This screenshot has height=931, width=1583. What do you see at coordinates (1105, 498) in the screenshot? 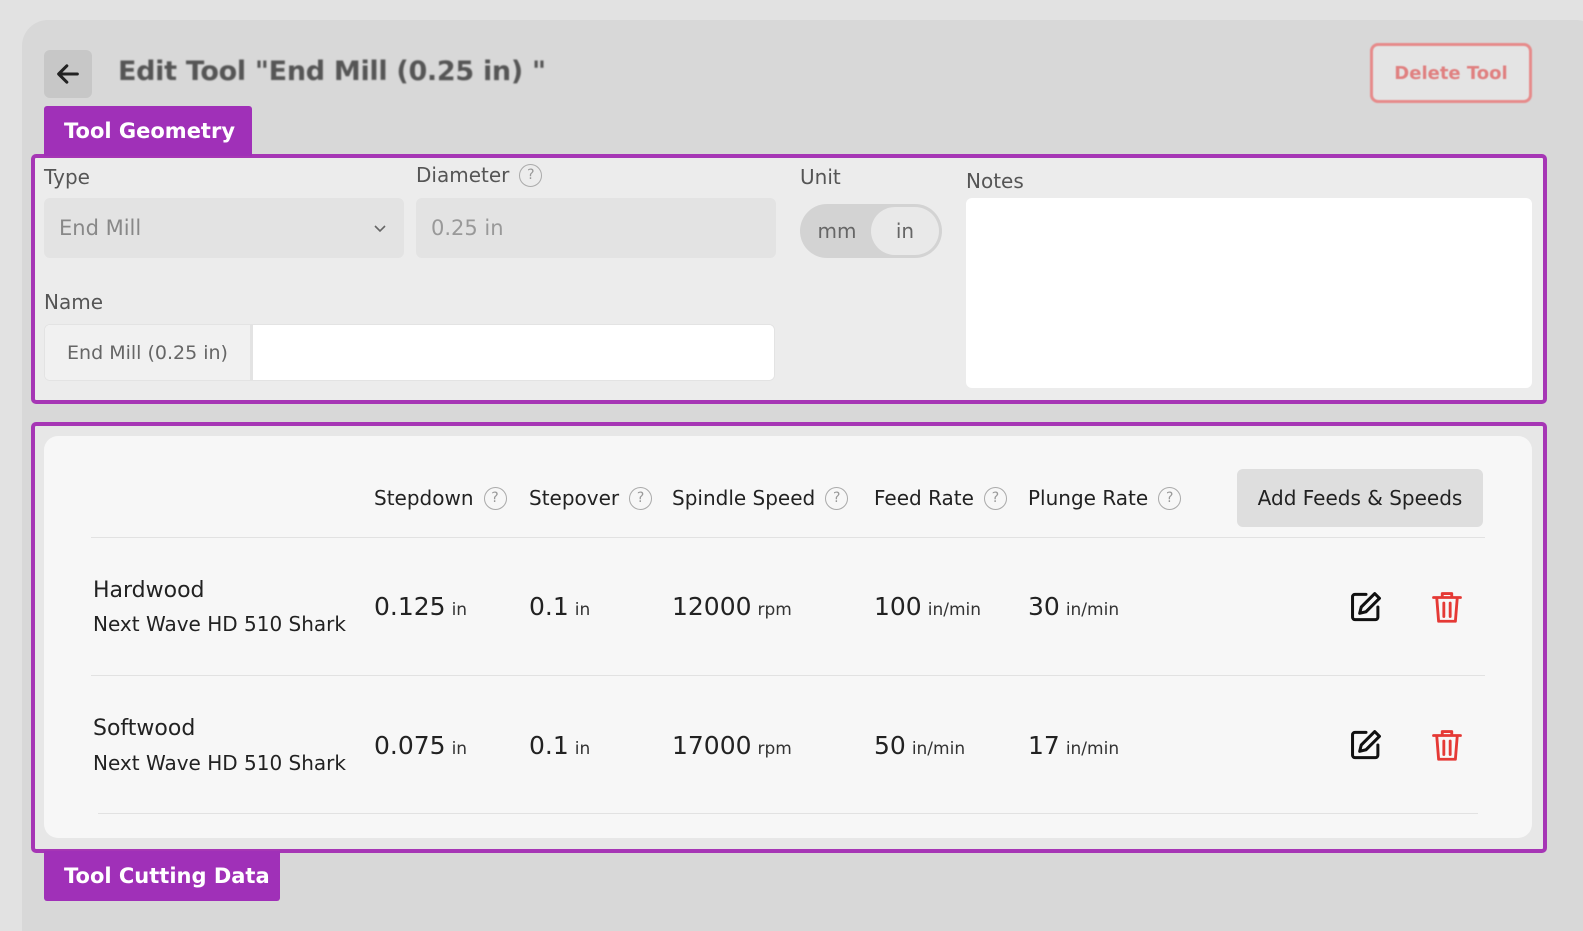
I see `column-plunge-rate: Plunge Rate ?` at bounding box center [1105, 498].